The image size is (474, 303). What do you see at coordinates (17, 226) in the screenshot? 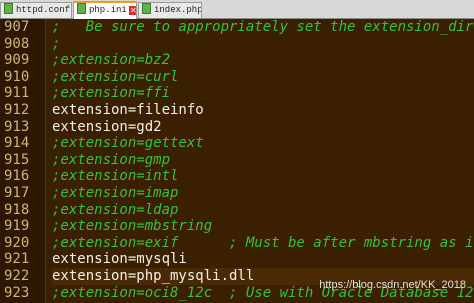
I see `line-number: 919` at bounding box center [17, 226].